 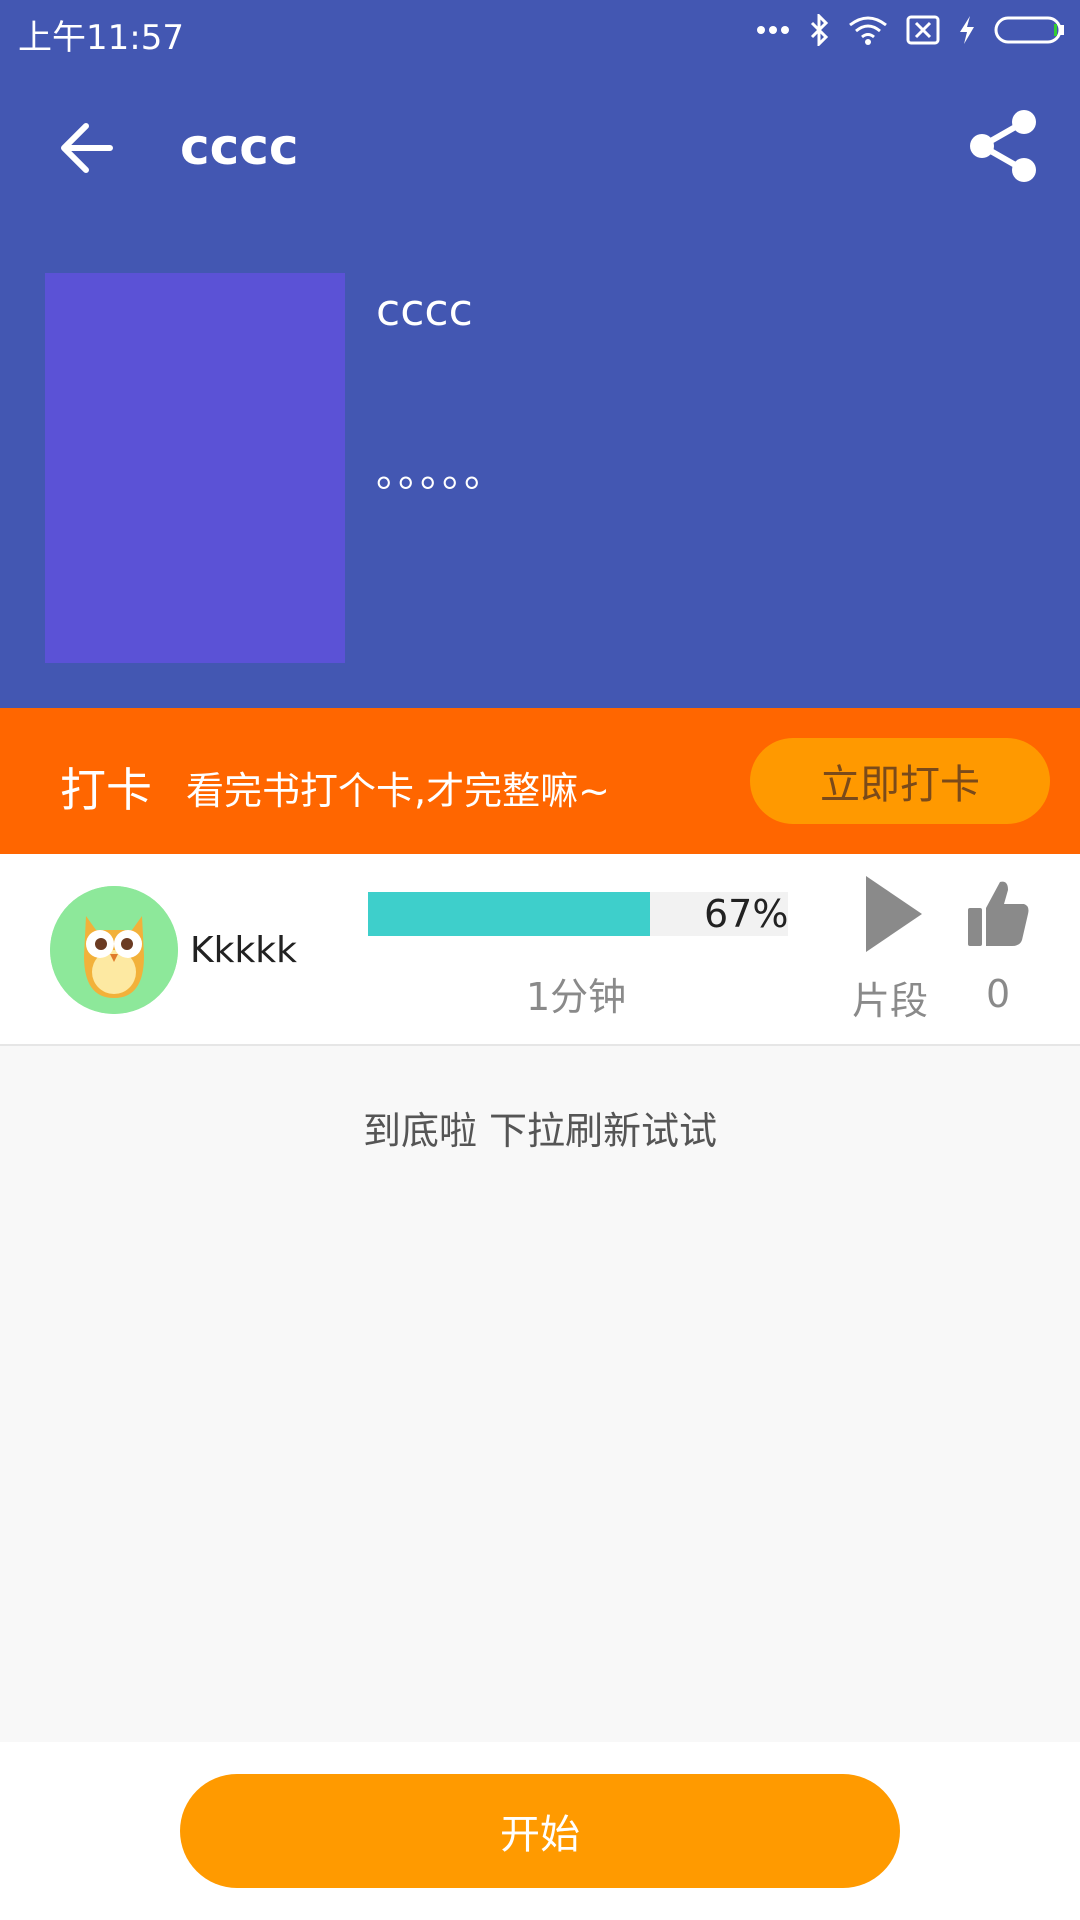 I want to click on share-icon, so click(x=1004, y=146).